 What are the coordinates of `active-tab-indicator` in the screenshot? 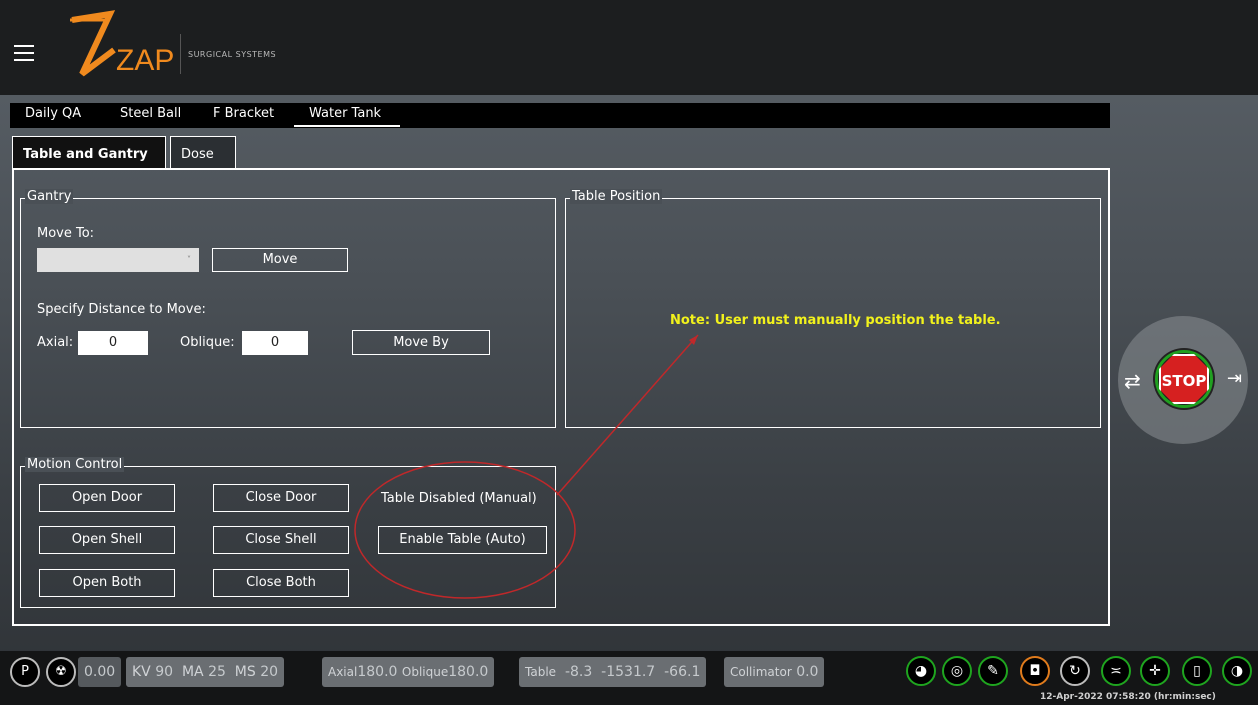 It's located at (347, 126).